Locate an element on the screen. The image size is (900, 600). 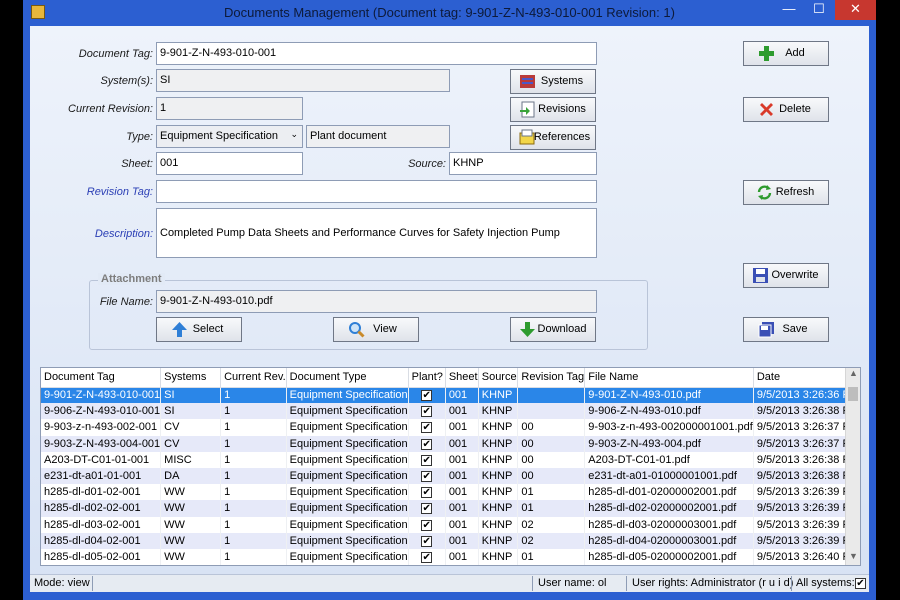
column-header: Date is located at coordinates (806, 378).